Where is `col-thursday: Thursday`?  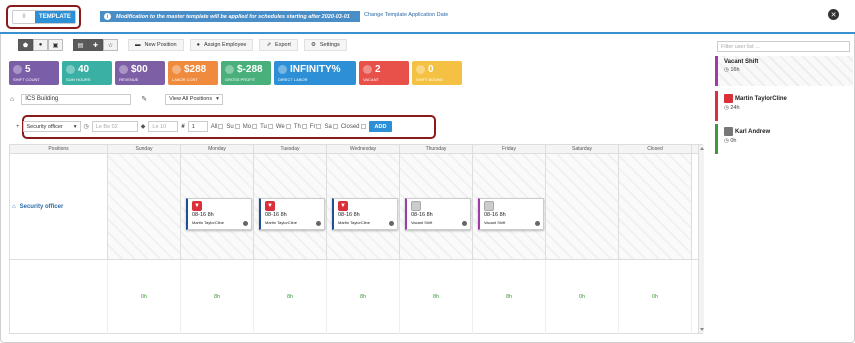 col-thursday: Thursday is located at coordinates (436, 149).